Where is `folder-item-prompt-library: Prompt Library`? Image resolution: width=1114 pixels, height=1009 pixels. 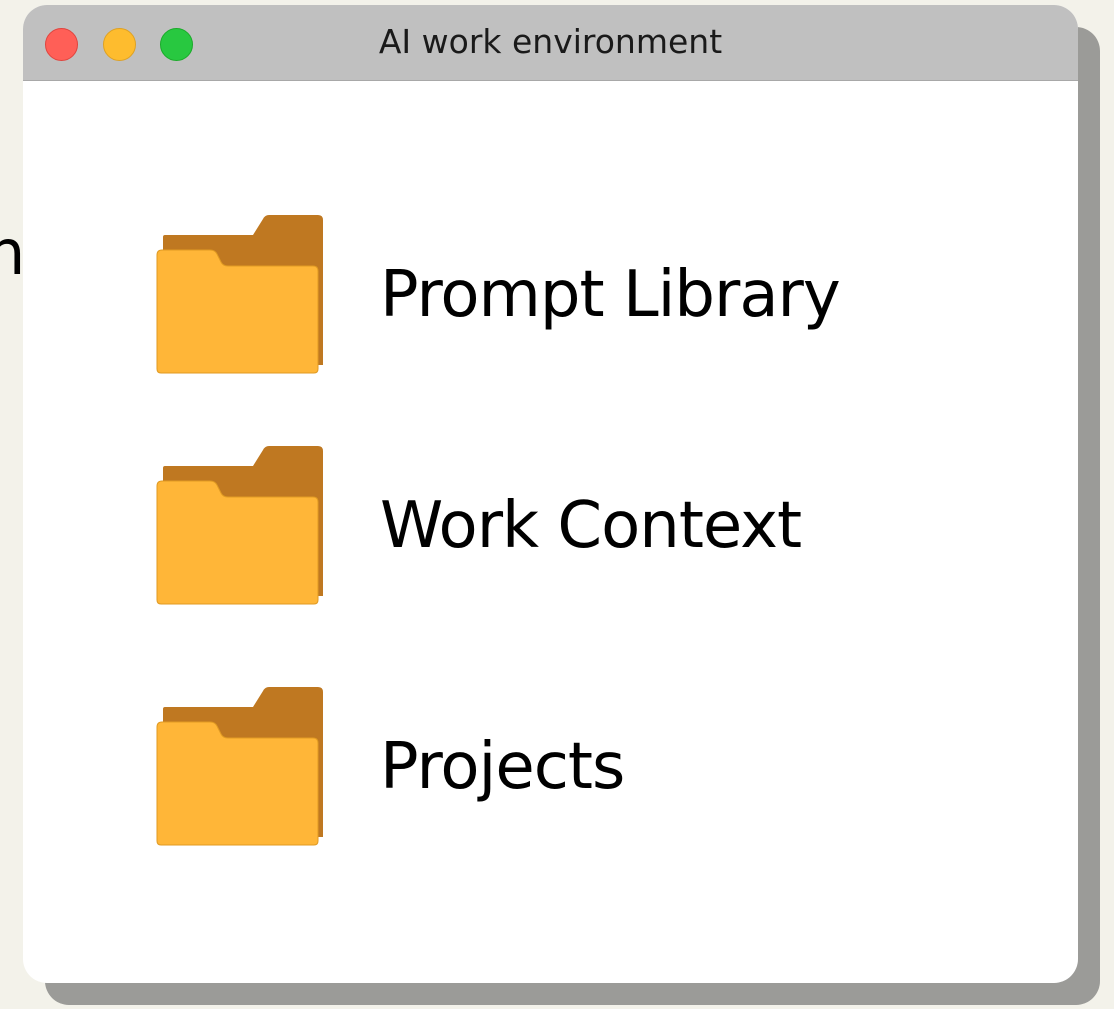 folder-item-prompt-library: Prompt Library is located at coordinates (565, 295).